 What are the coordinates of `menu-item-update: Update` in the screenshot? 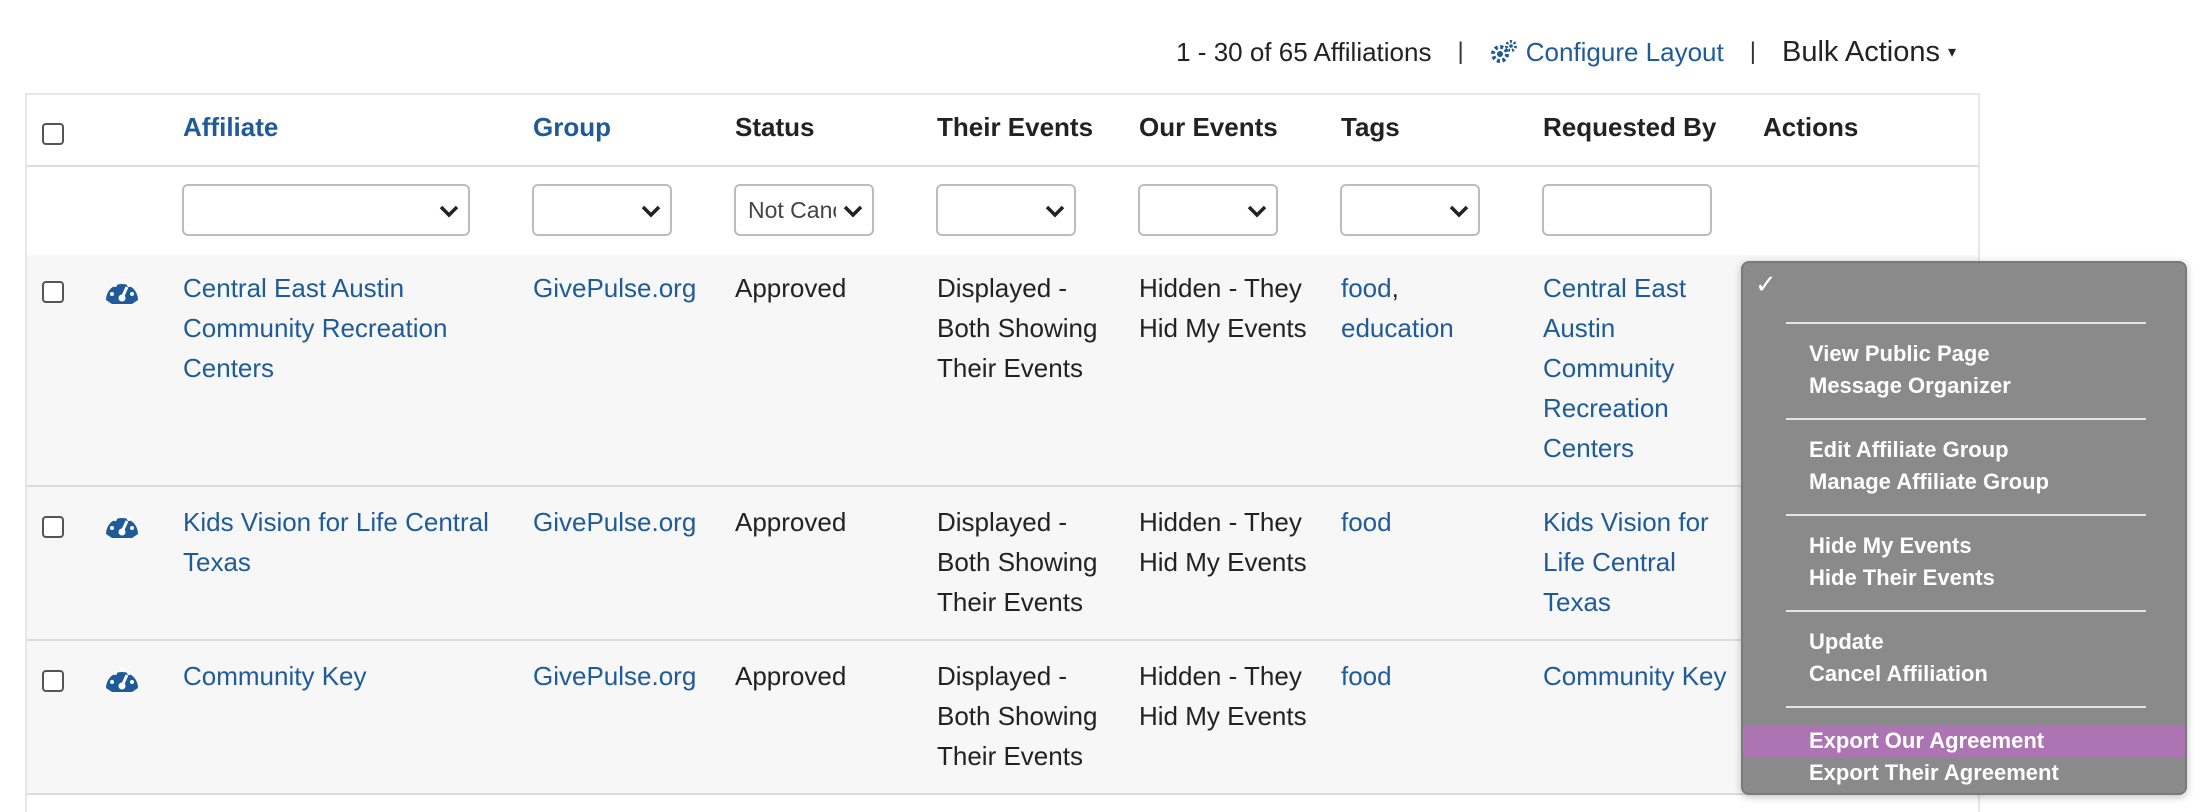 It's located at (1964, 642).